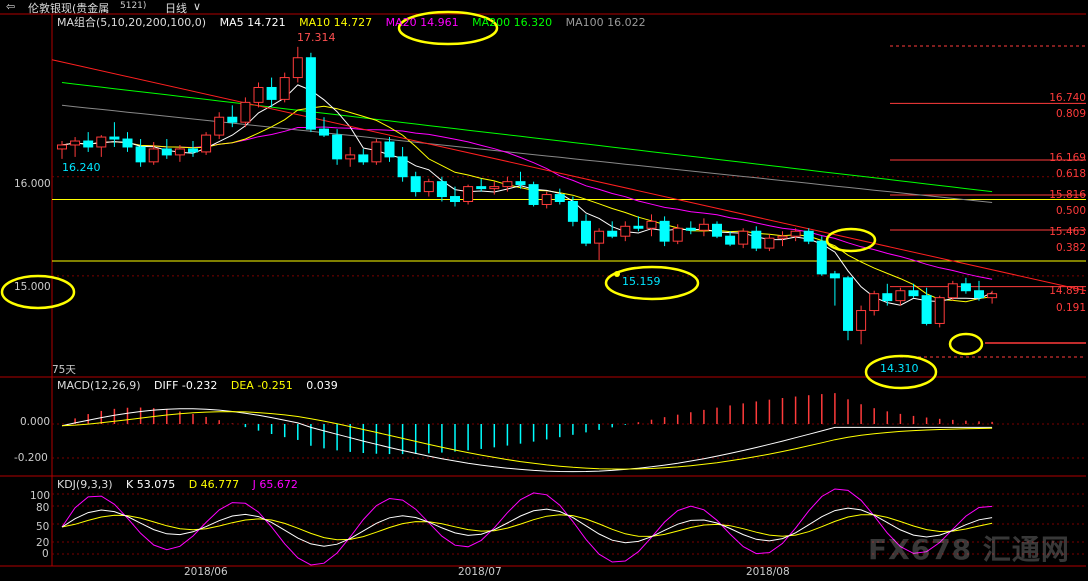  What do you see at coordinates (1070, 308) in the screenshot?
I see `fib-ratio-0191: 0.191` at bounding box center [1070, 308].